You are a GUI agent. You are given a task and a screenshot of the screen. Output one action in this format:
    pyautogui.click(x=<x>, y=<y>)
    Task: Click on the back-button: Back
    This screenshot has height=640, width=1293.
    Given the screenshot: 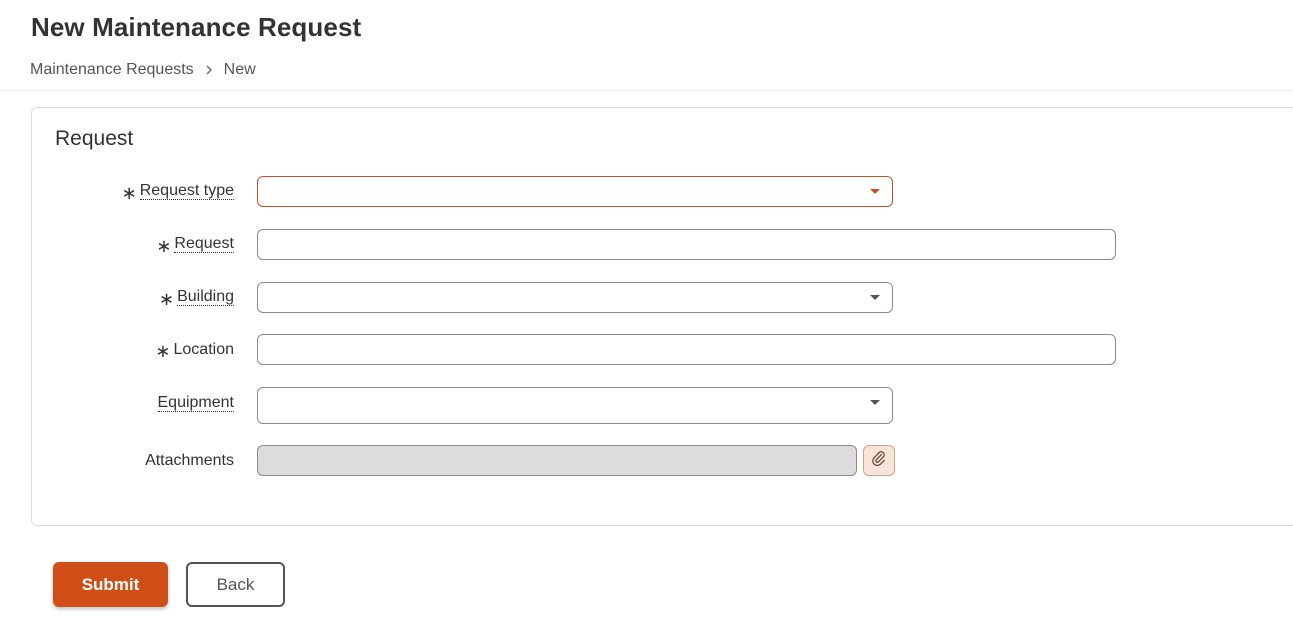 What is the action you would take?
    pyautogui.click(x=235, y=584)
    